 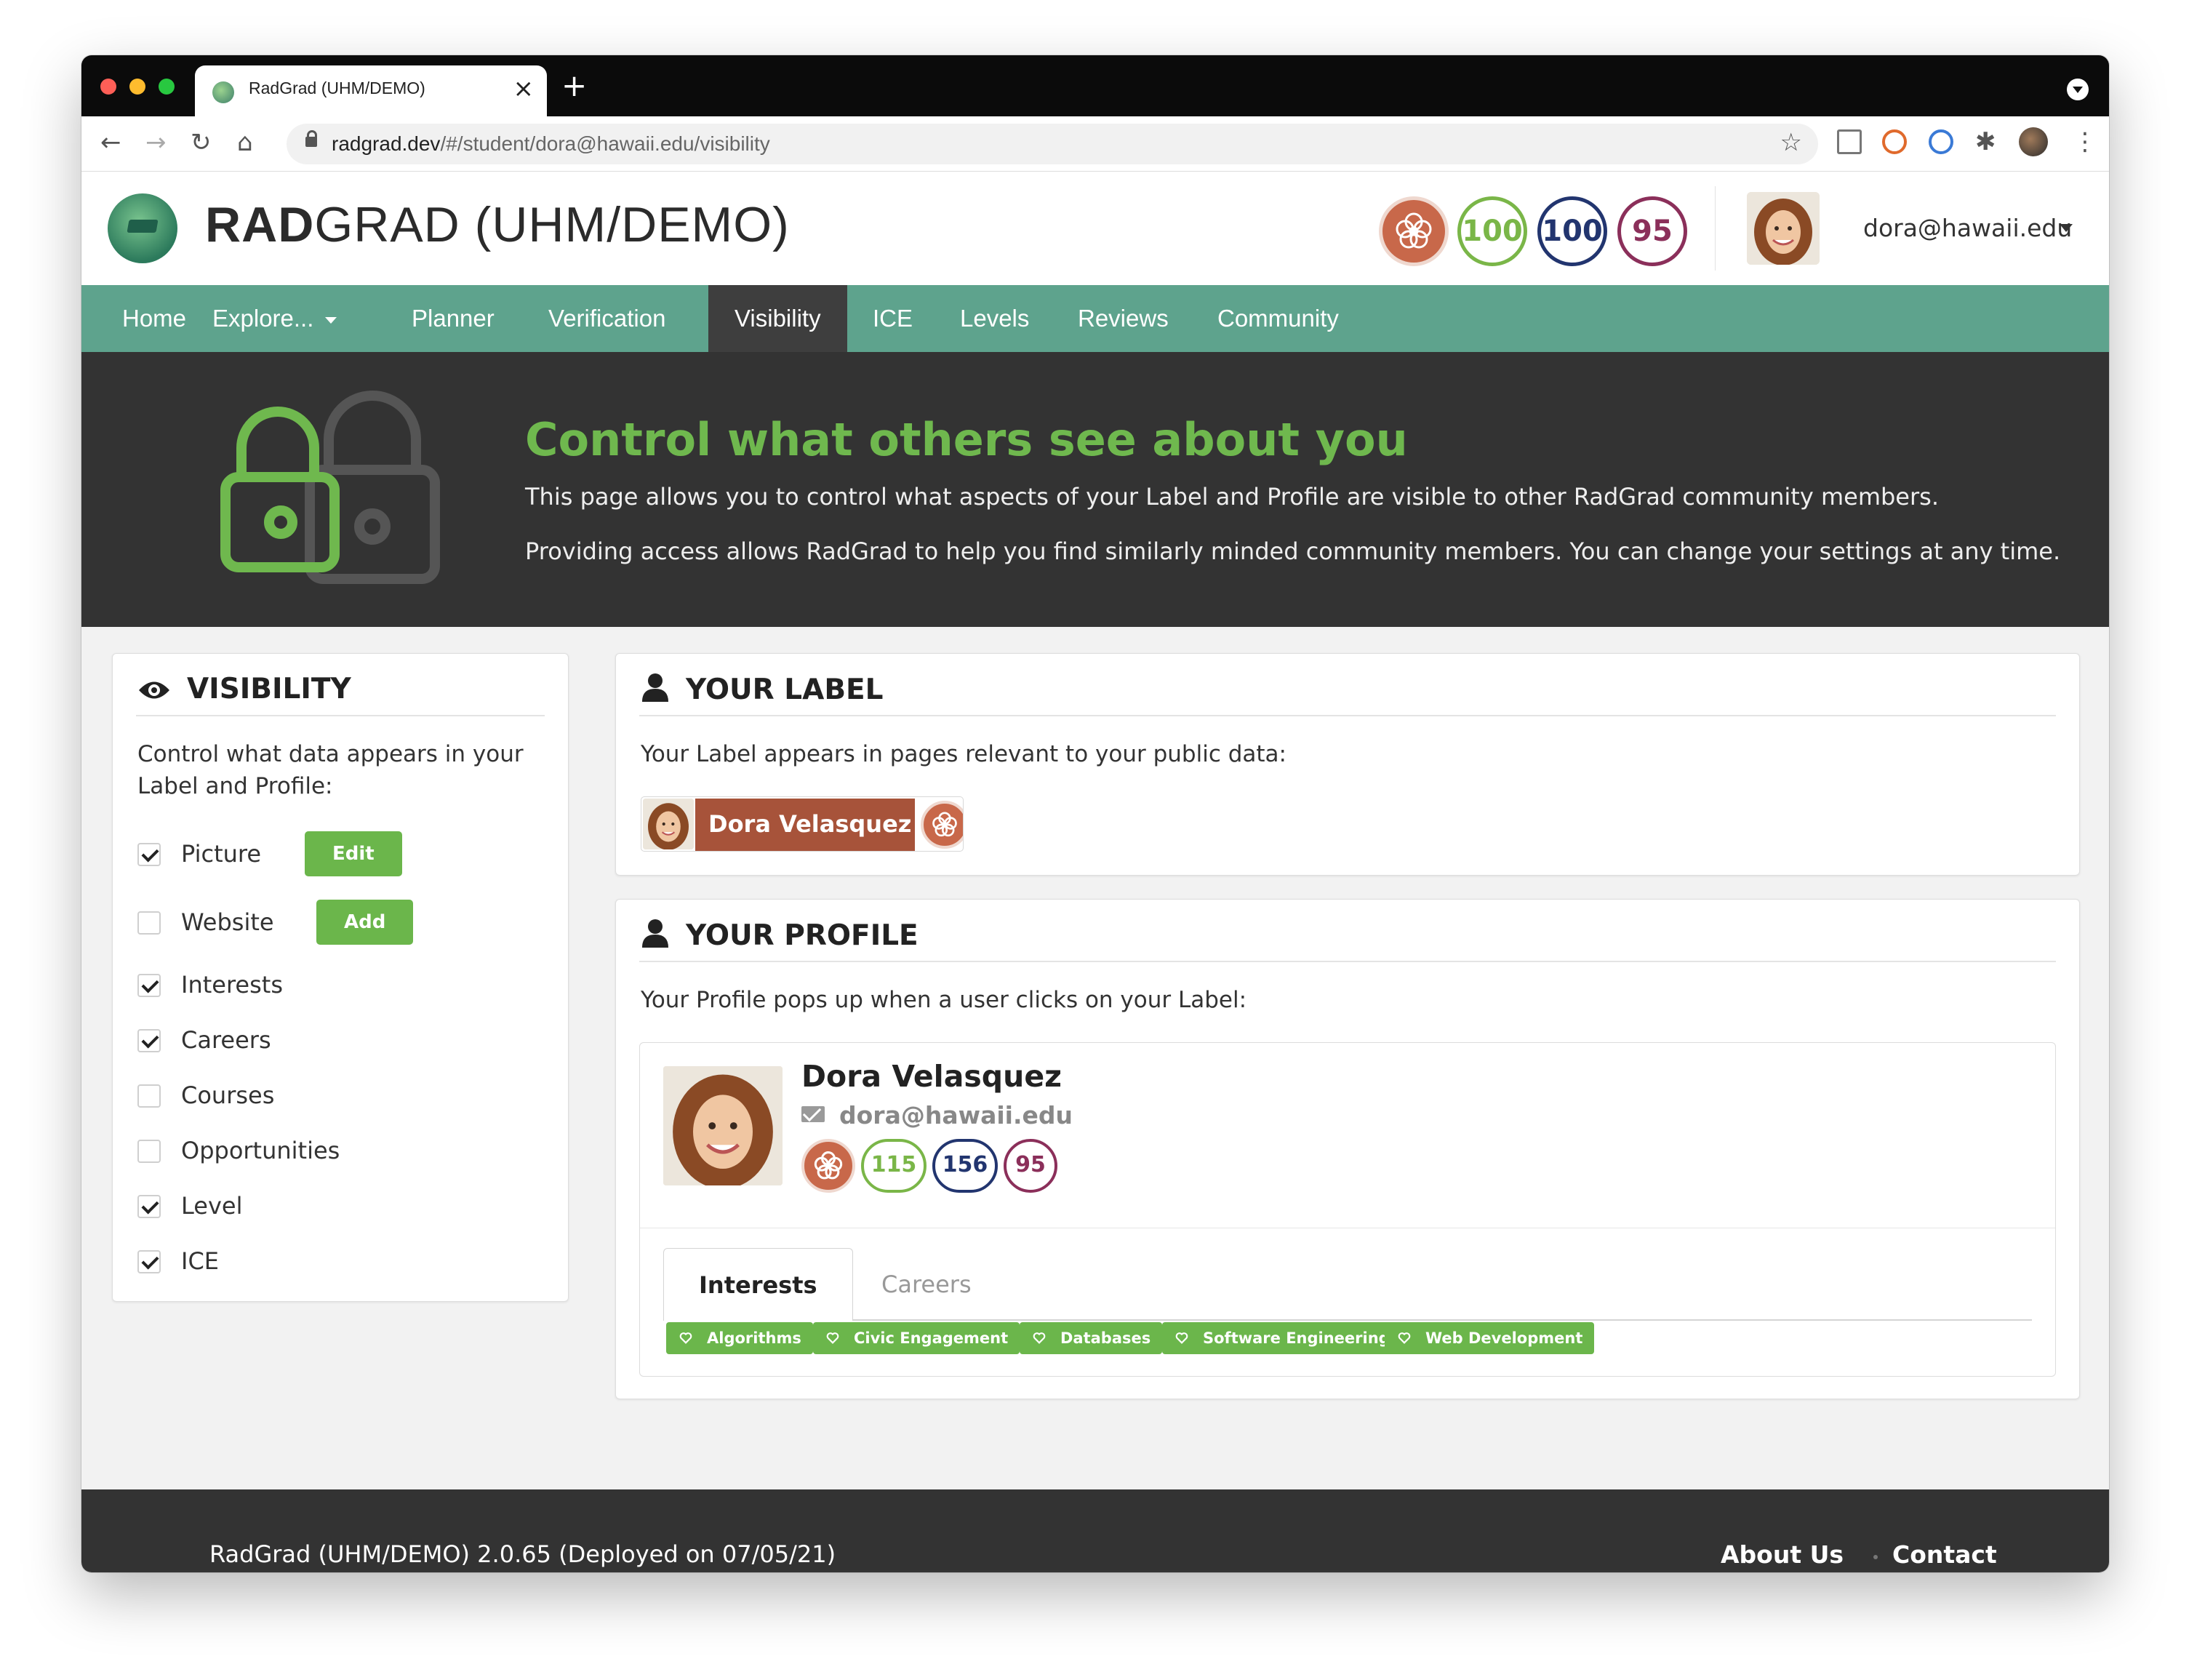 What do you see at coordinates (149, 1096) in the screenshot?
I see `courses-checkbox` at bounding box center [149, 1096].